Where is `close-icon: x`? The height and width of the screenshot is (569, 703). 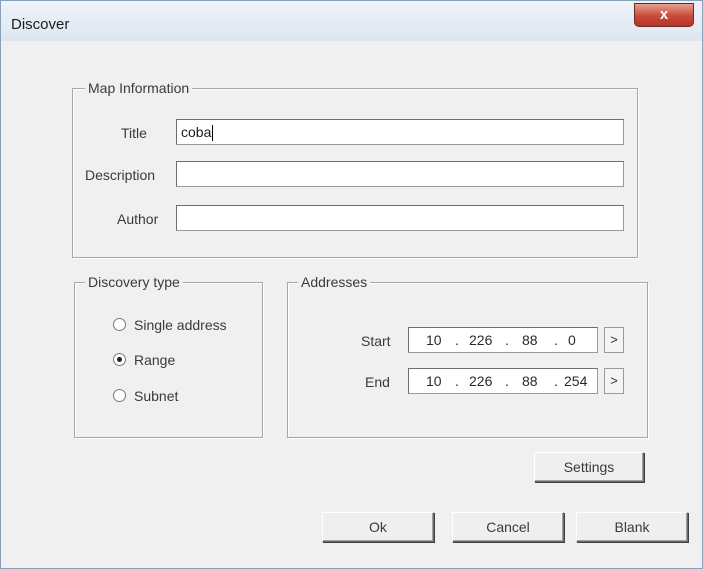 close-icon: x is located at coordinates (664, 14).